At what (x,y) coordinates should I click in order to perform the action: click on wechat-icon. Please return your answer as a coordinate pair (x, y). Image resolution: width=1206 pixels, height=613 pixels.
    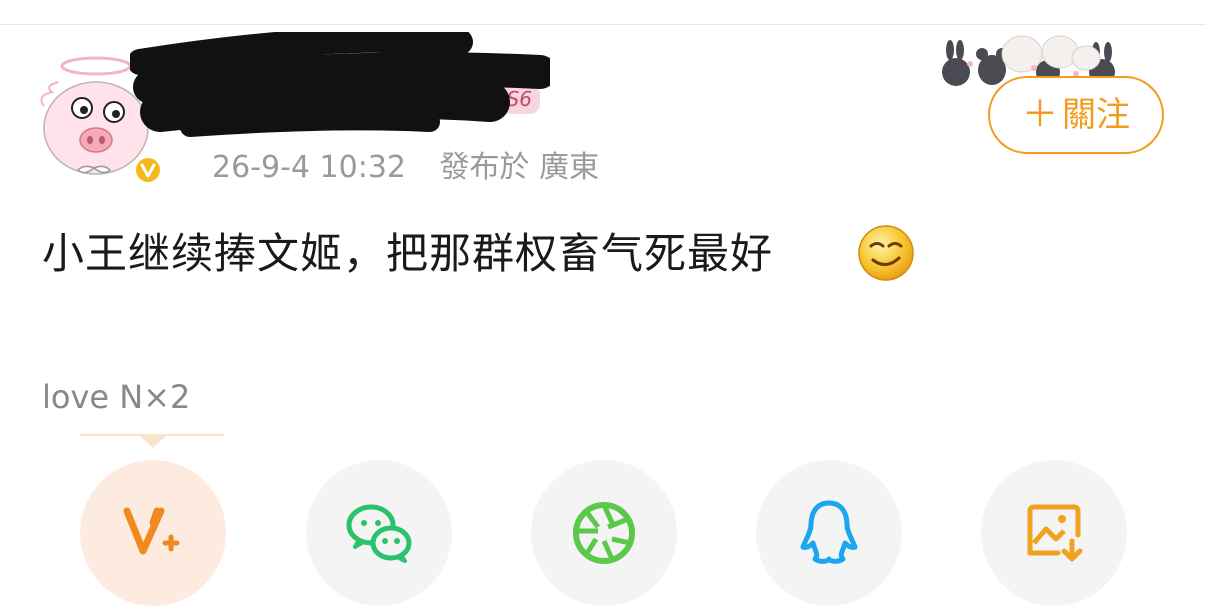
    Looking at the image, I should click on (379, 533).